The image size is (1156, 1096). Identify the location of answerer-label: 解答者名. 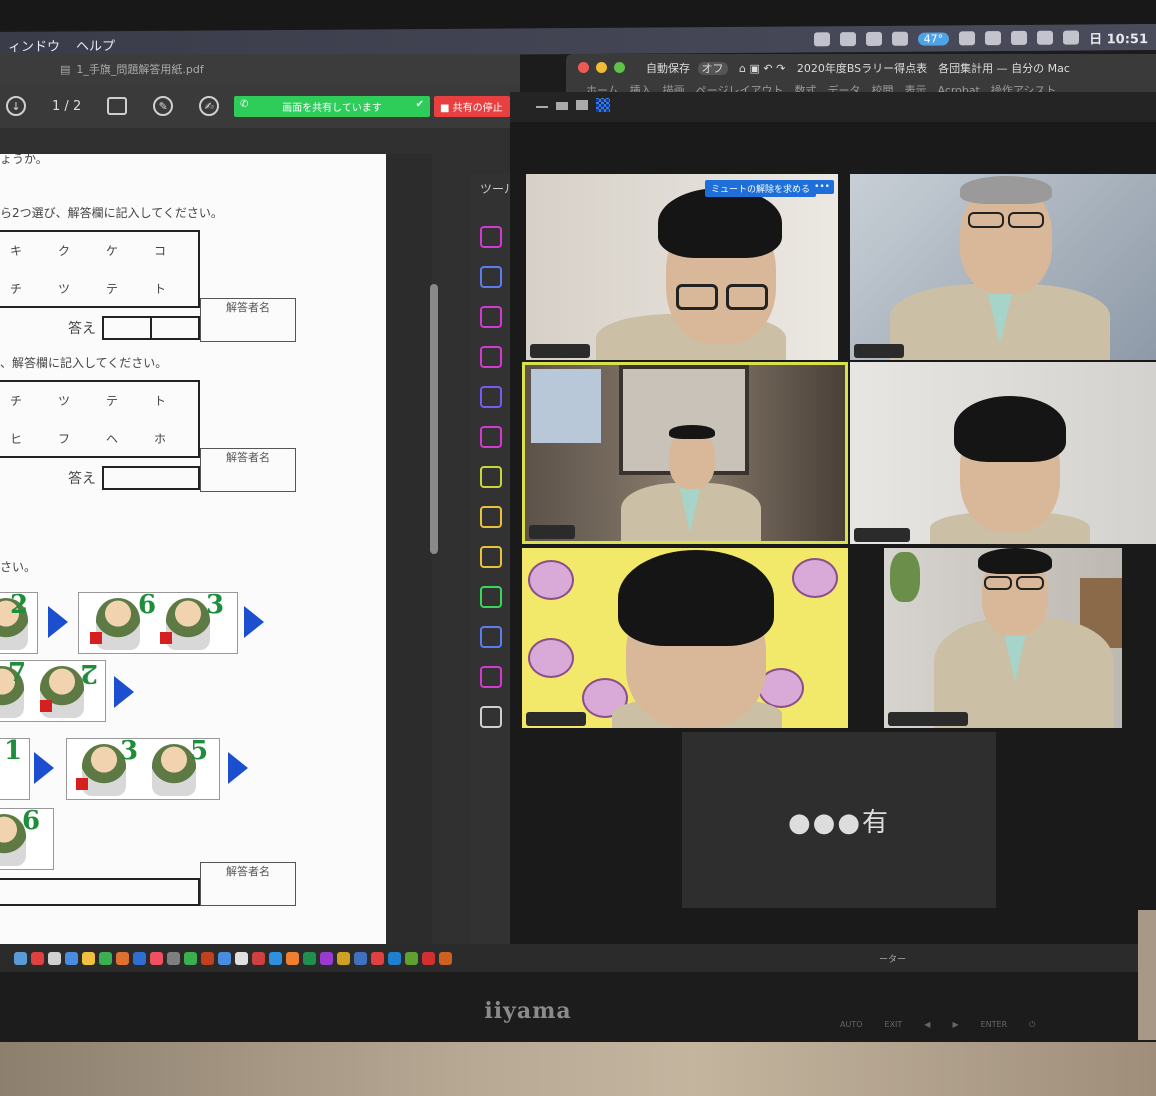
(248, 307).